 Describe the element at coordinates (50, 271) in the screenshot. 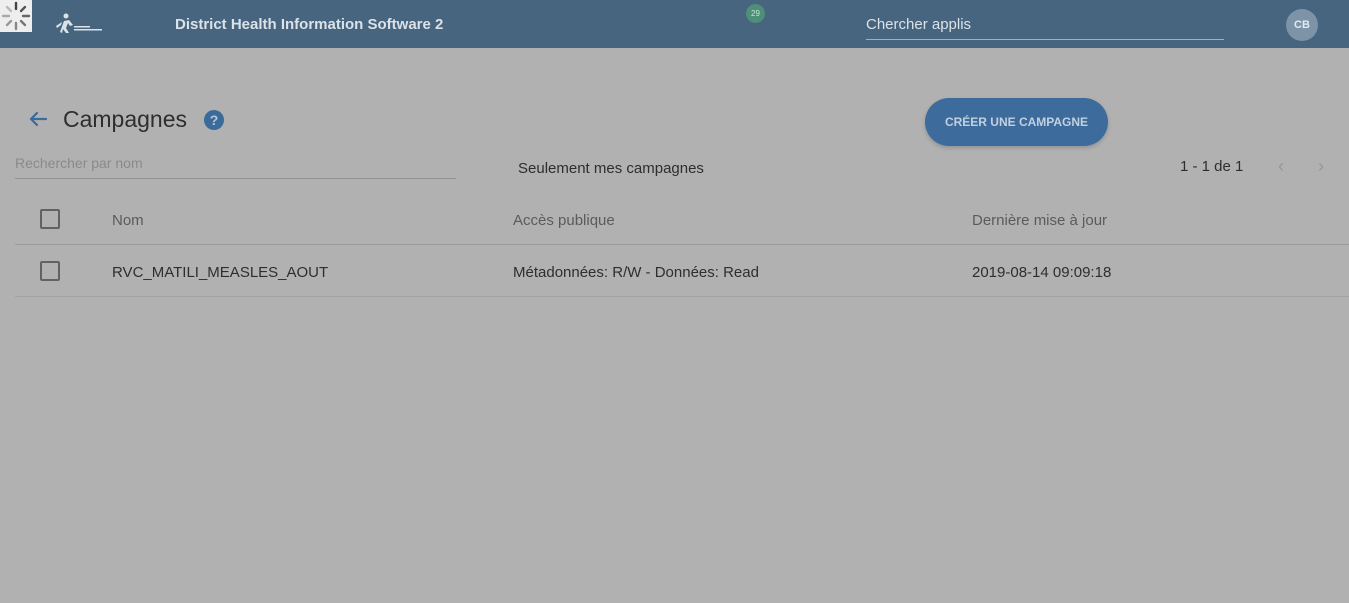

I see `row-select-checkbox` at that location.